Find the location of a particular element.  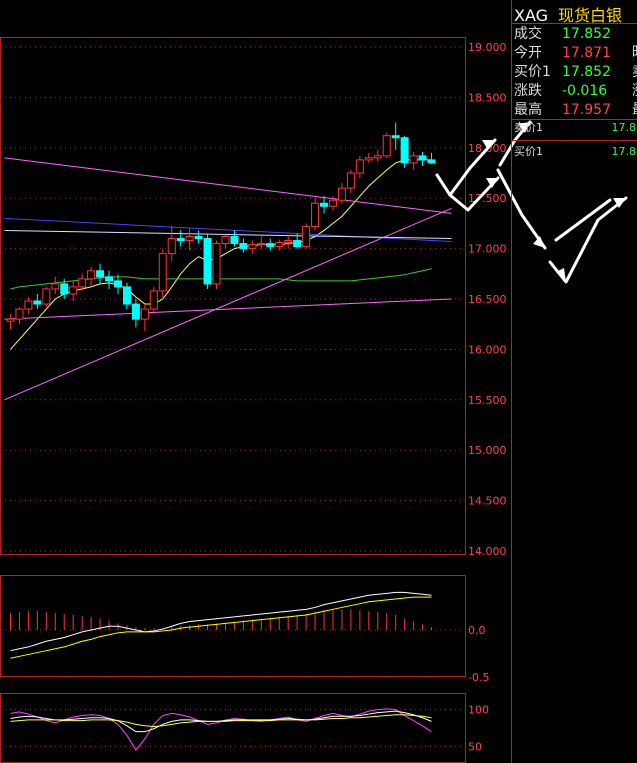

quote-row: 成交 17.852 is located at coordinates (573, 34).